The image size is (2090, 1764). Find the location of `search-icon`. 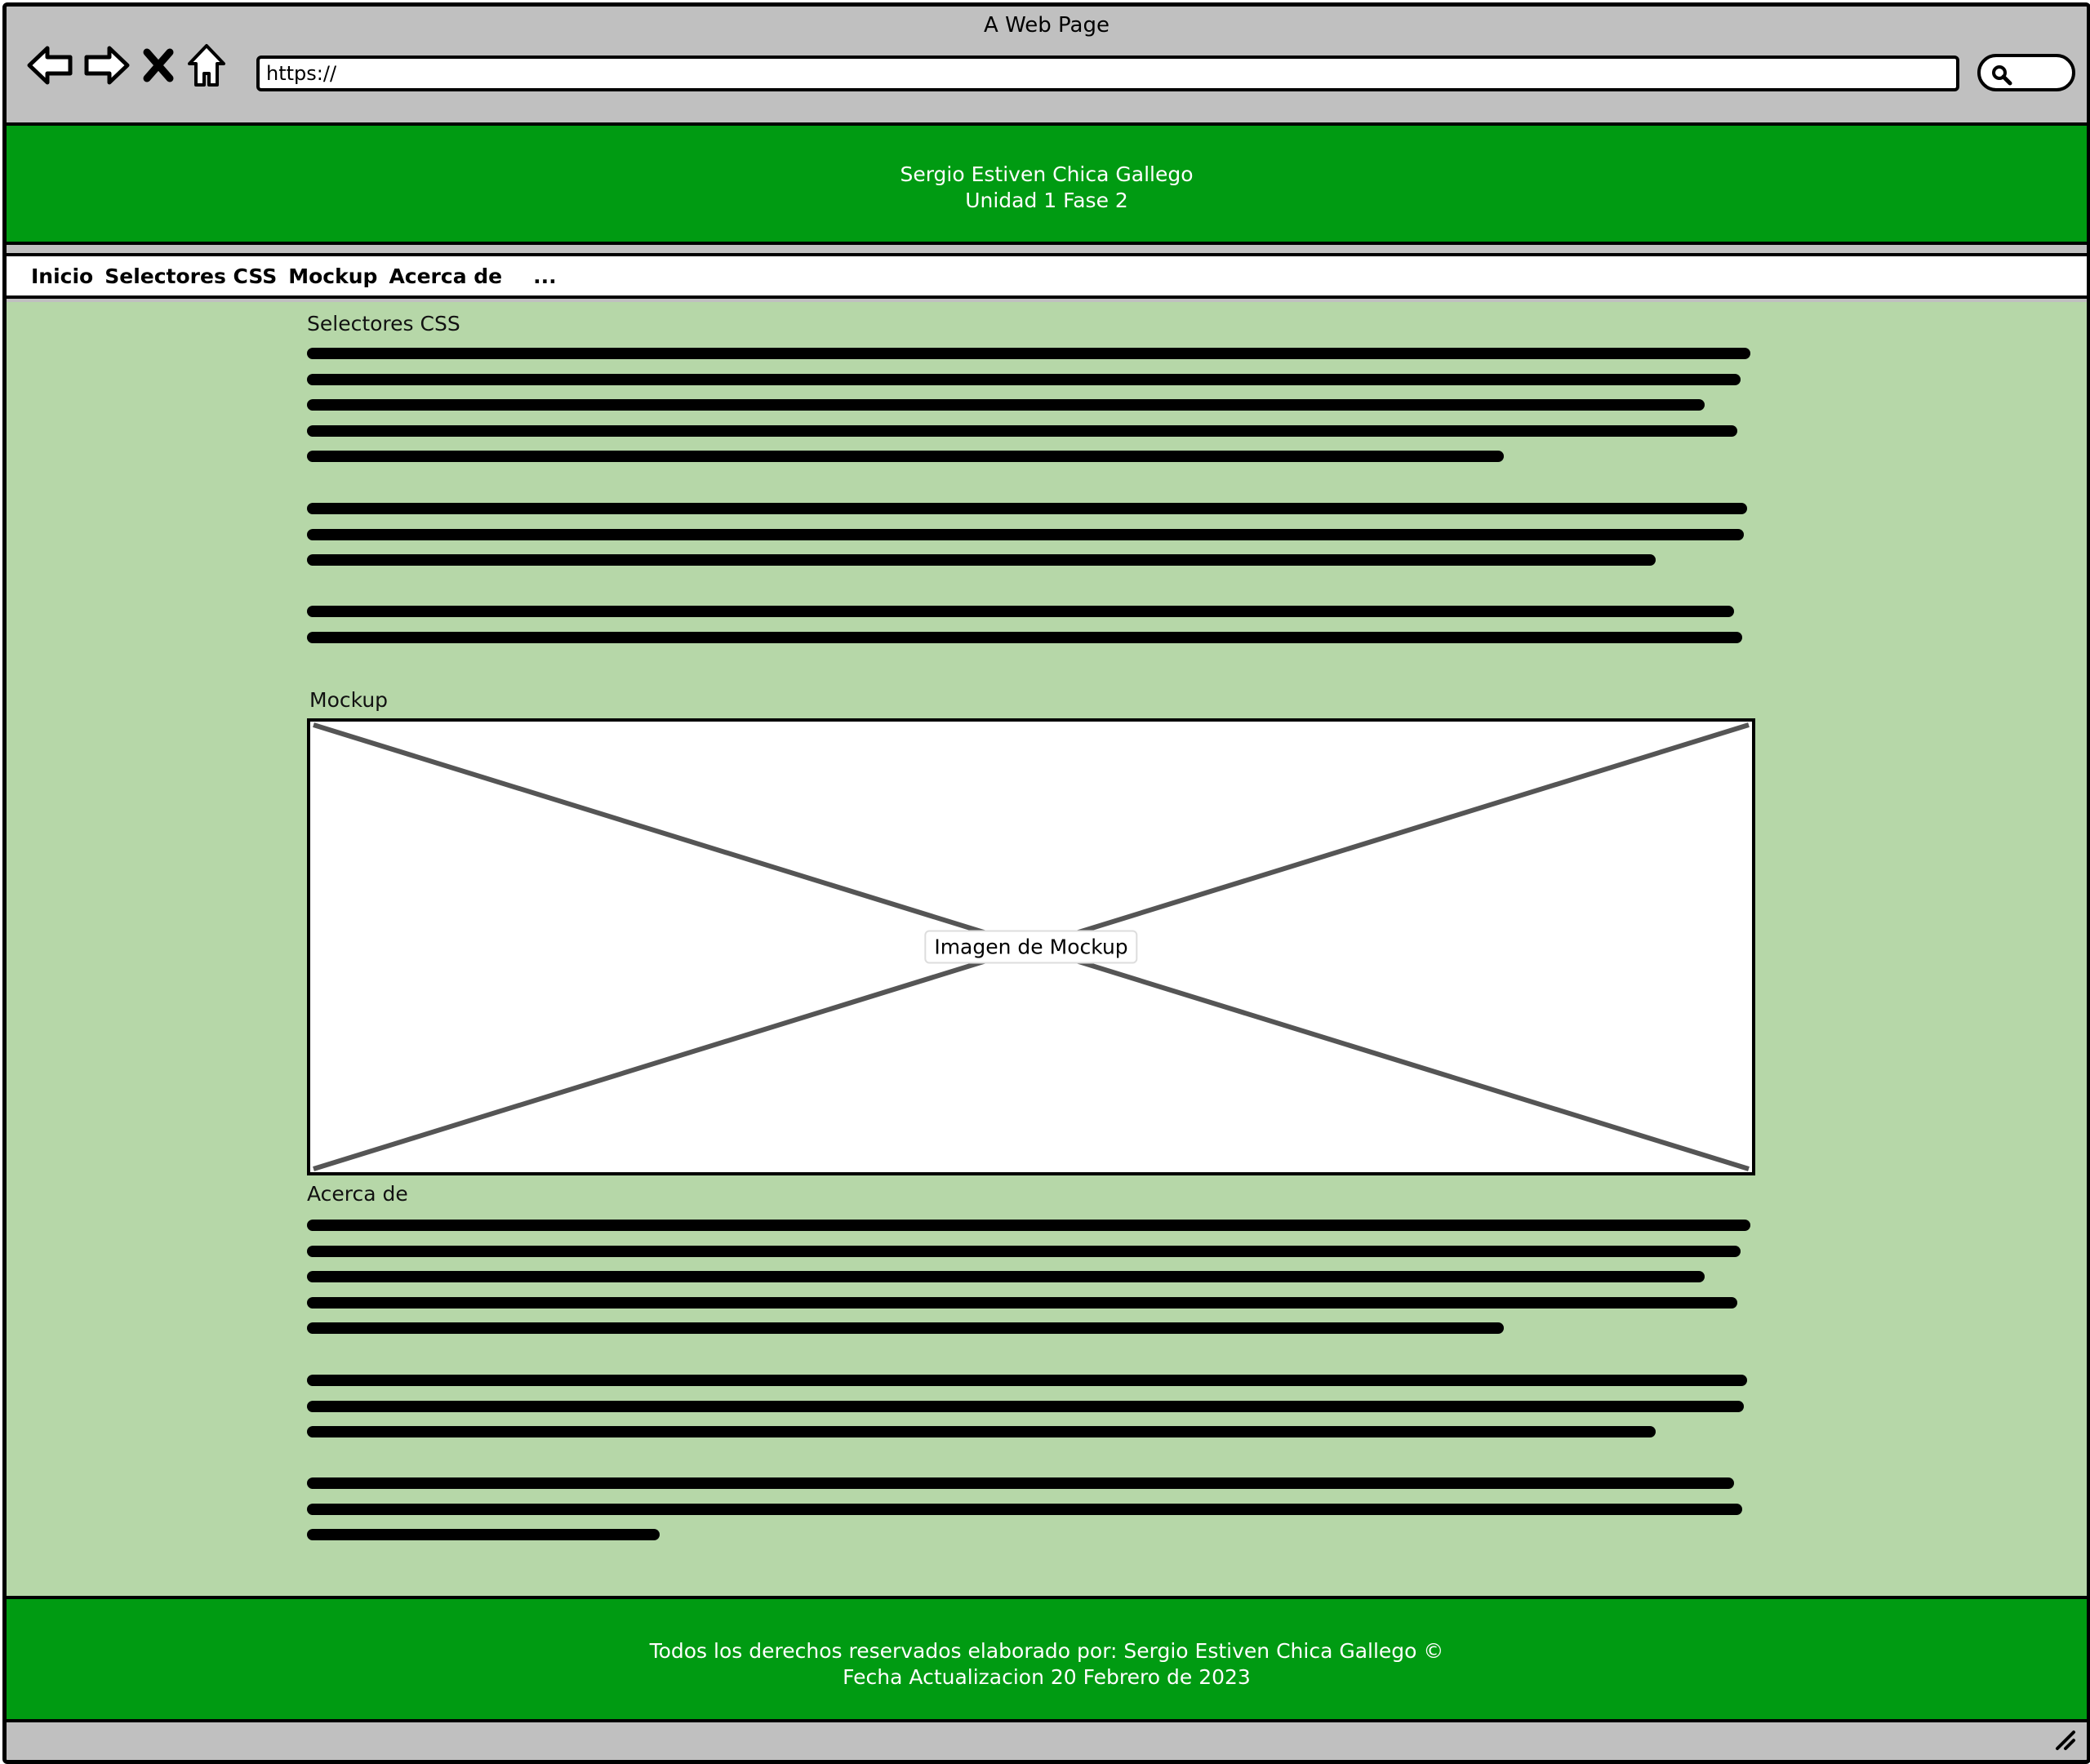

search-icon is located at coordinates (2002, 75).